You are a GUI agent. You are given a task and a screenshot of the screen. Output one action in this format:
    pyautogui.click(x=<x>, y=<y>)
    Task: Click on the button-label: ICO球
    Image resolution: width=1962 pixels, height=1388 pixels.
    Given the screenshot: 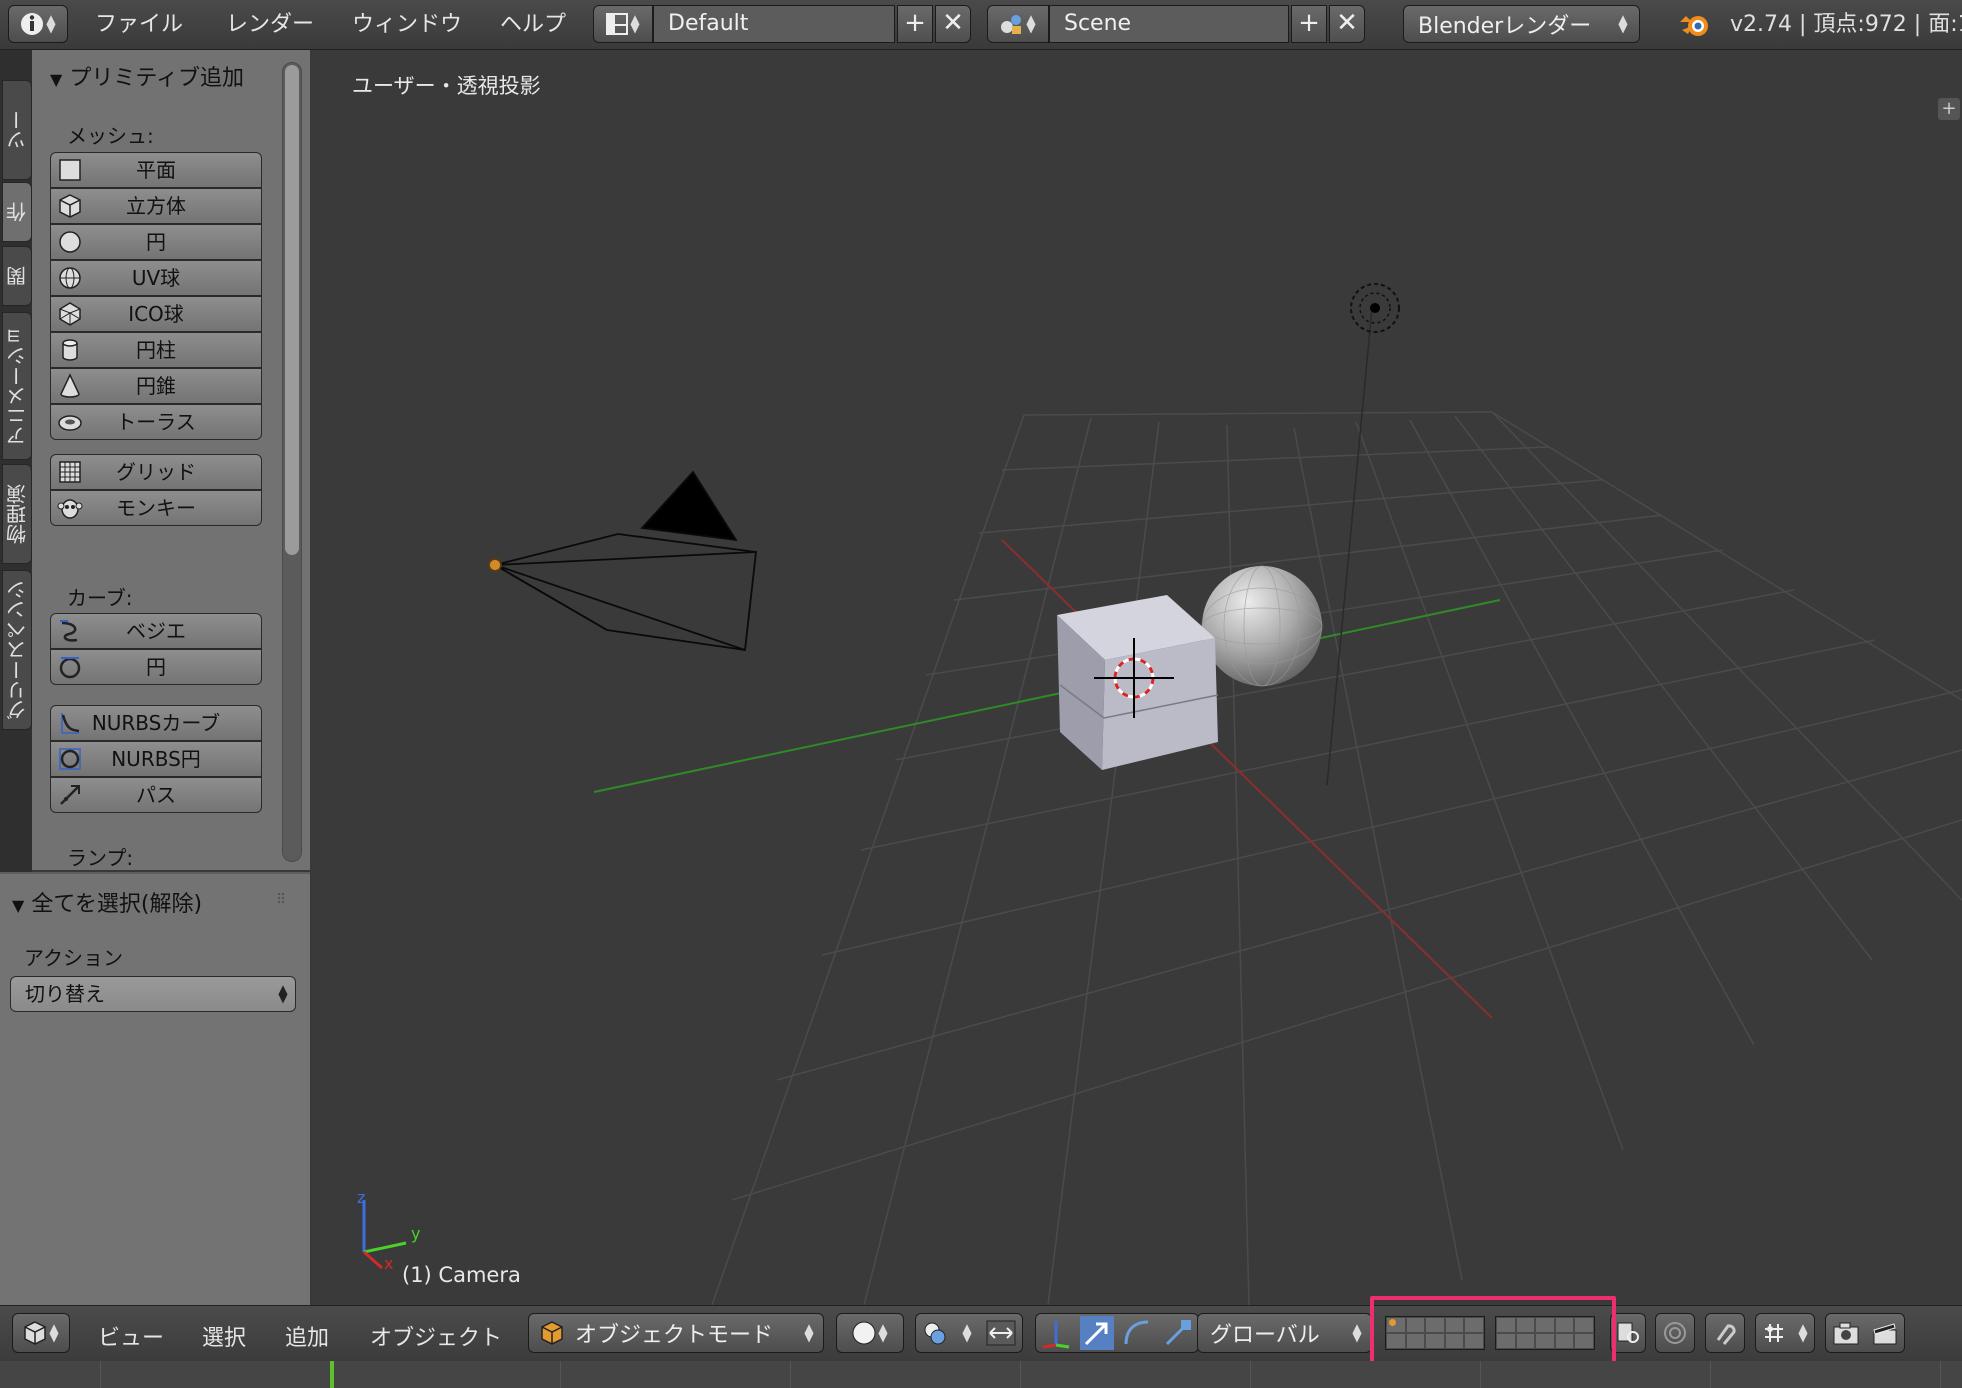 What is the action you would take?
    pyautogui.click(x=156, y=314)
    